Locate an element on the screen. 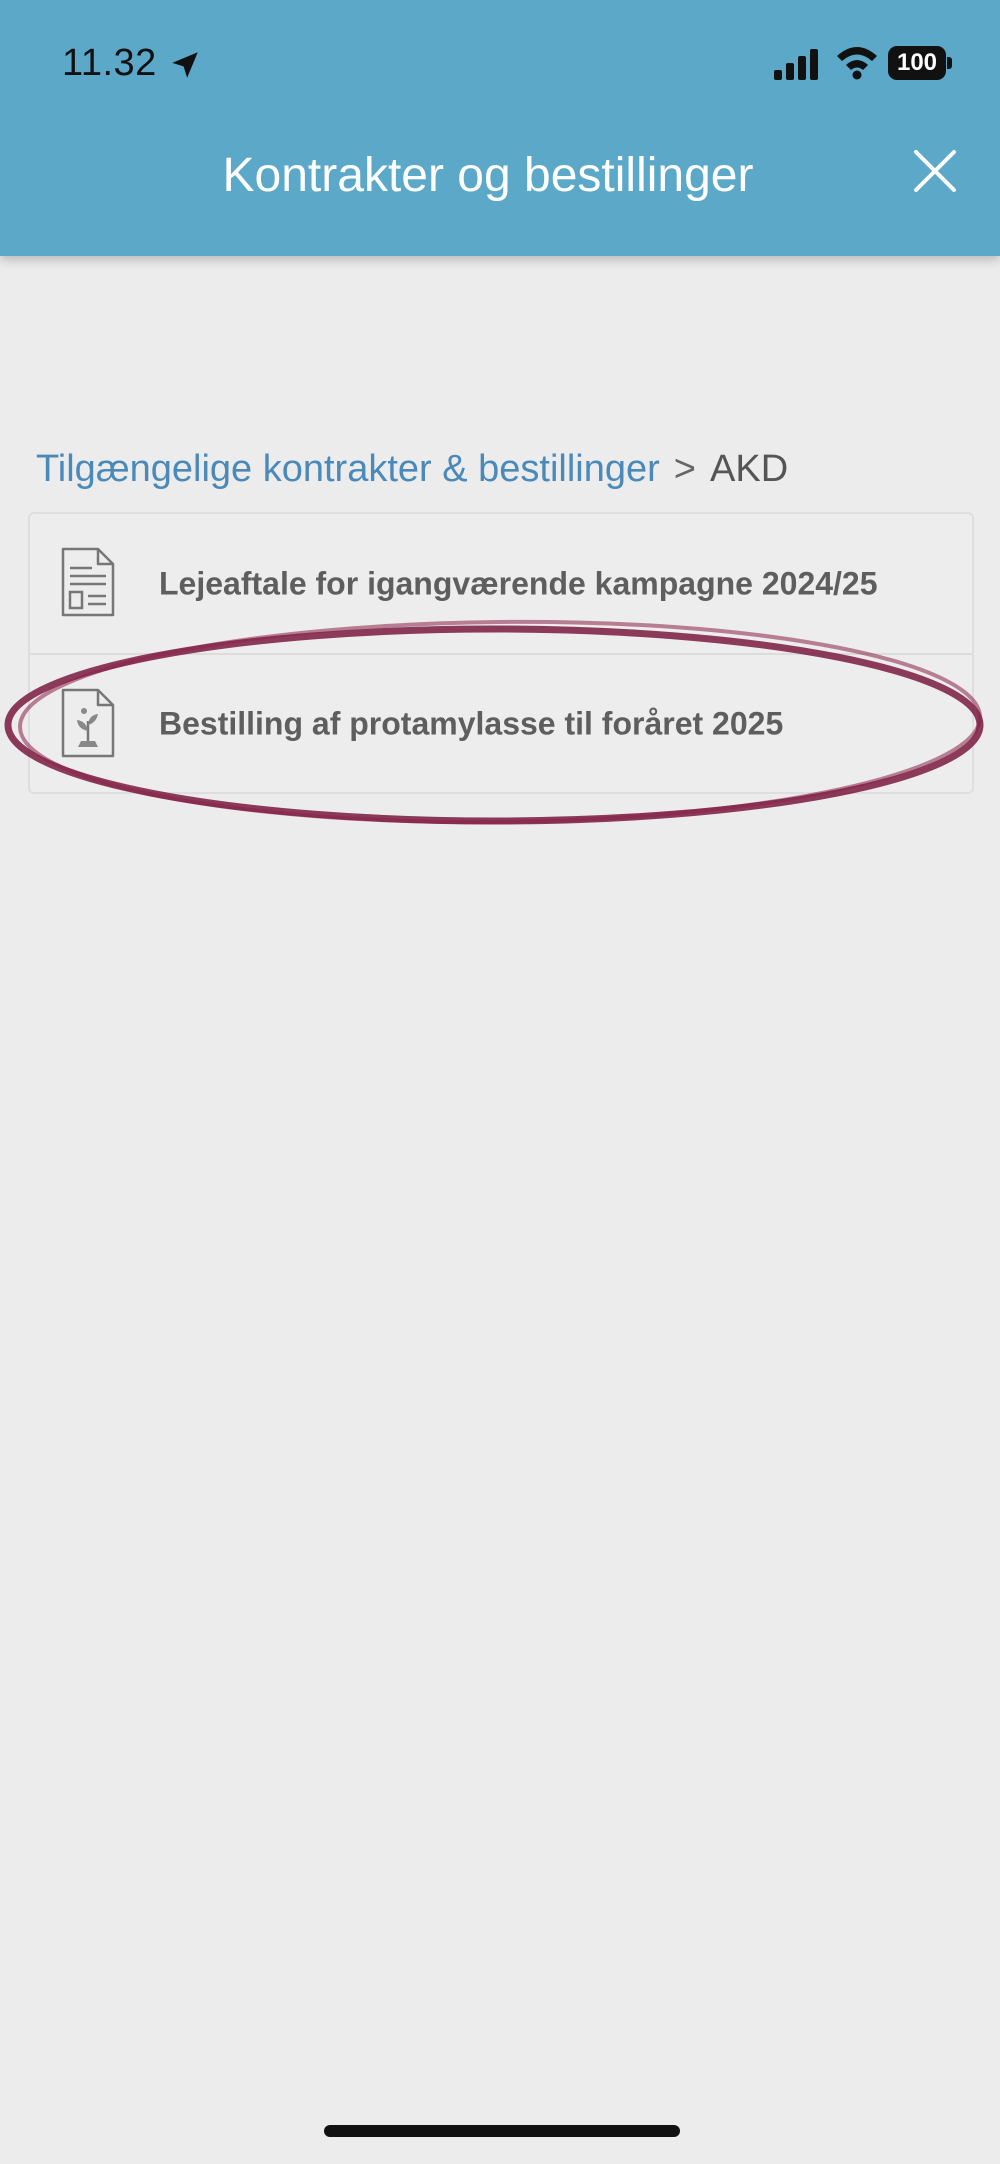 This screenshot has width=1000, height=2164. header-bar: 11.32 100 Kontrakter og bestillinger is located at coordinates (500, 128).